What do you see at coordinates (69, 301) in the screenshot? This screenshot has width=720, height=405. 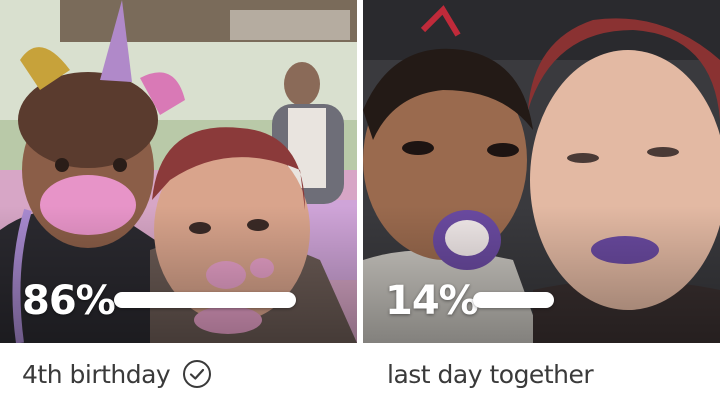 I see `percent-label: 86%` at bounding box center [69, 301].